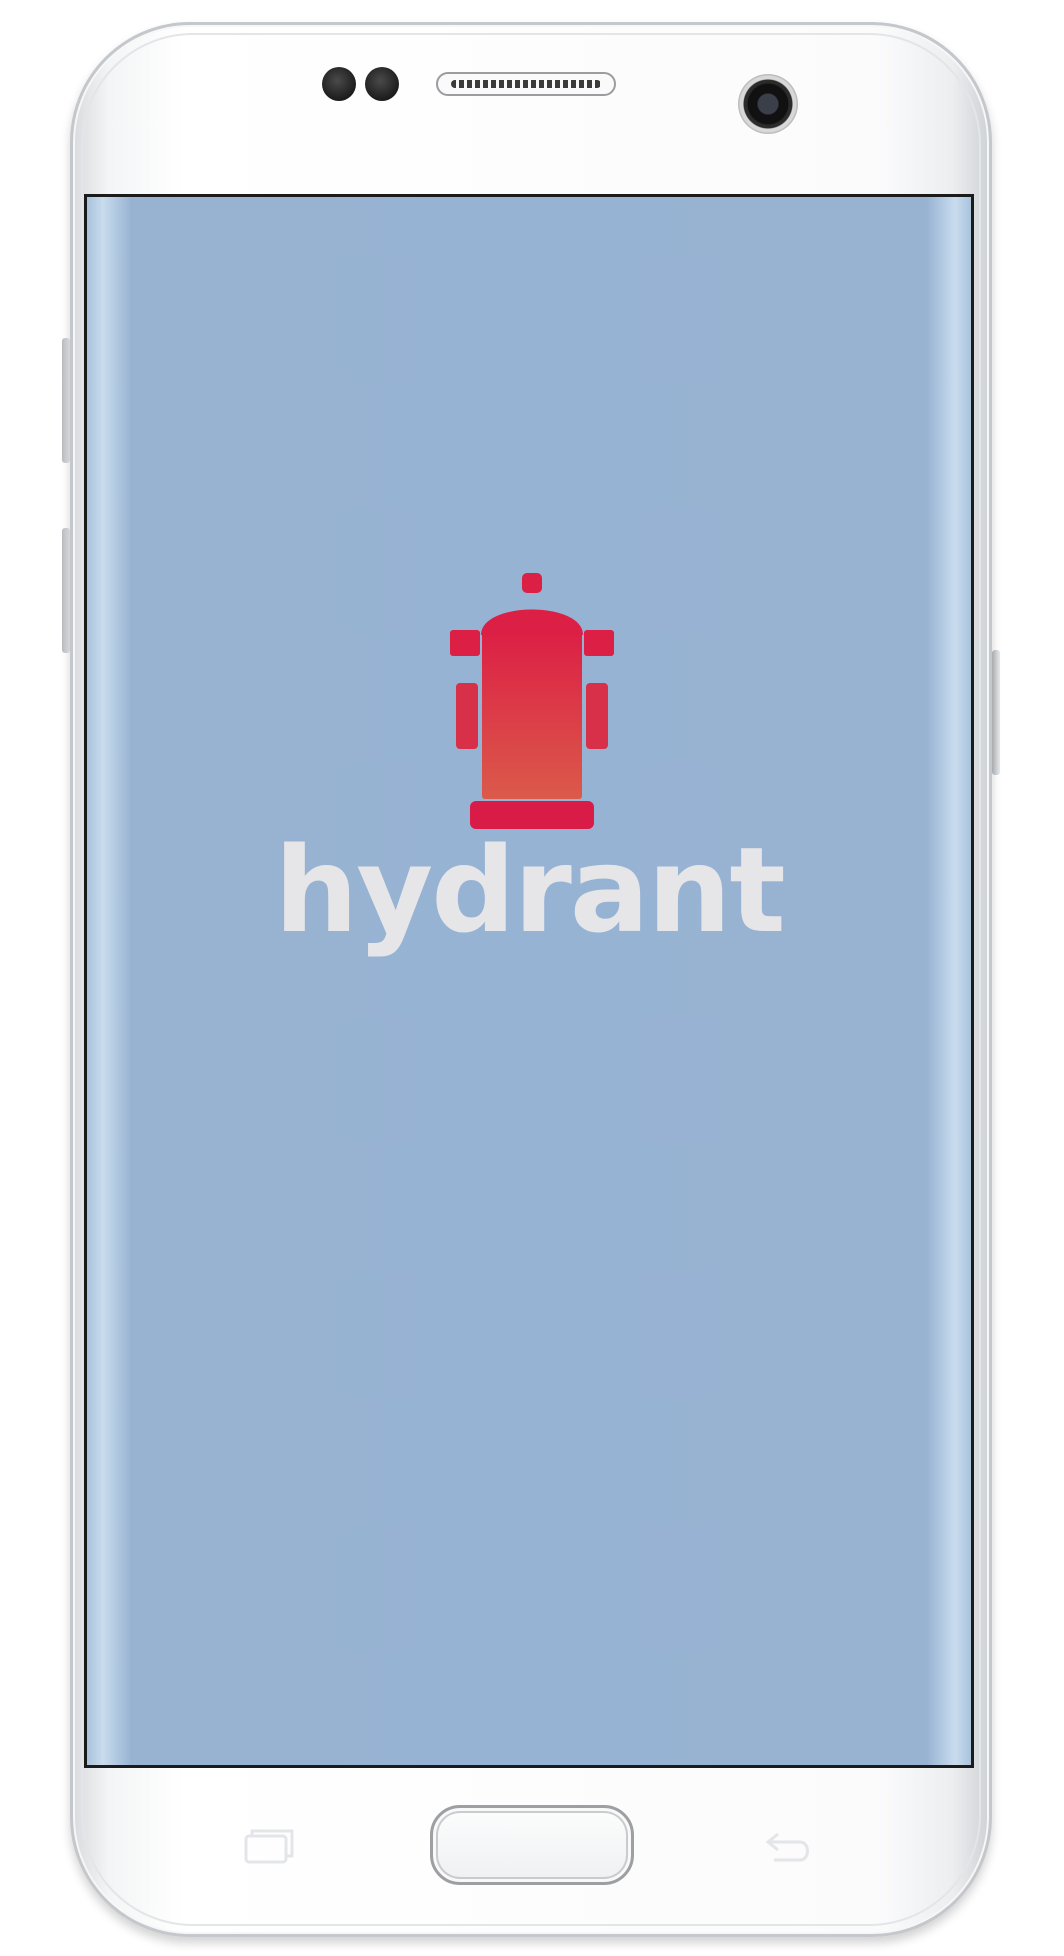 The image size is (1064, 1956). Describe the element at coordinates (532, 701) in the screenshot. I see `fire-hydrant-icon` at that location.